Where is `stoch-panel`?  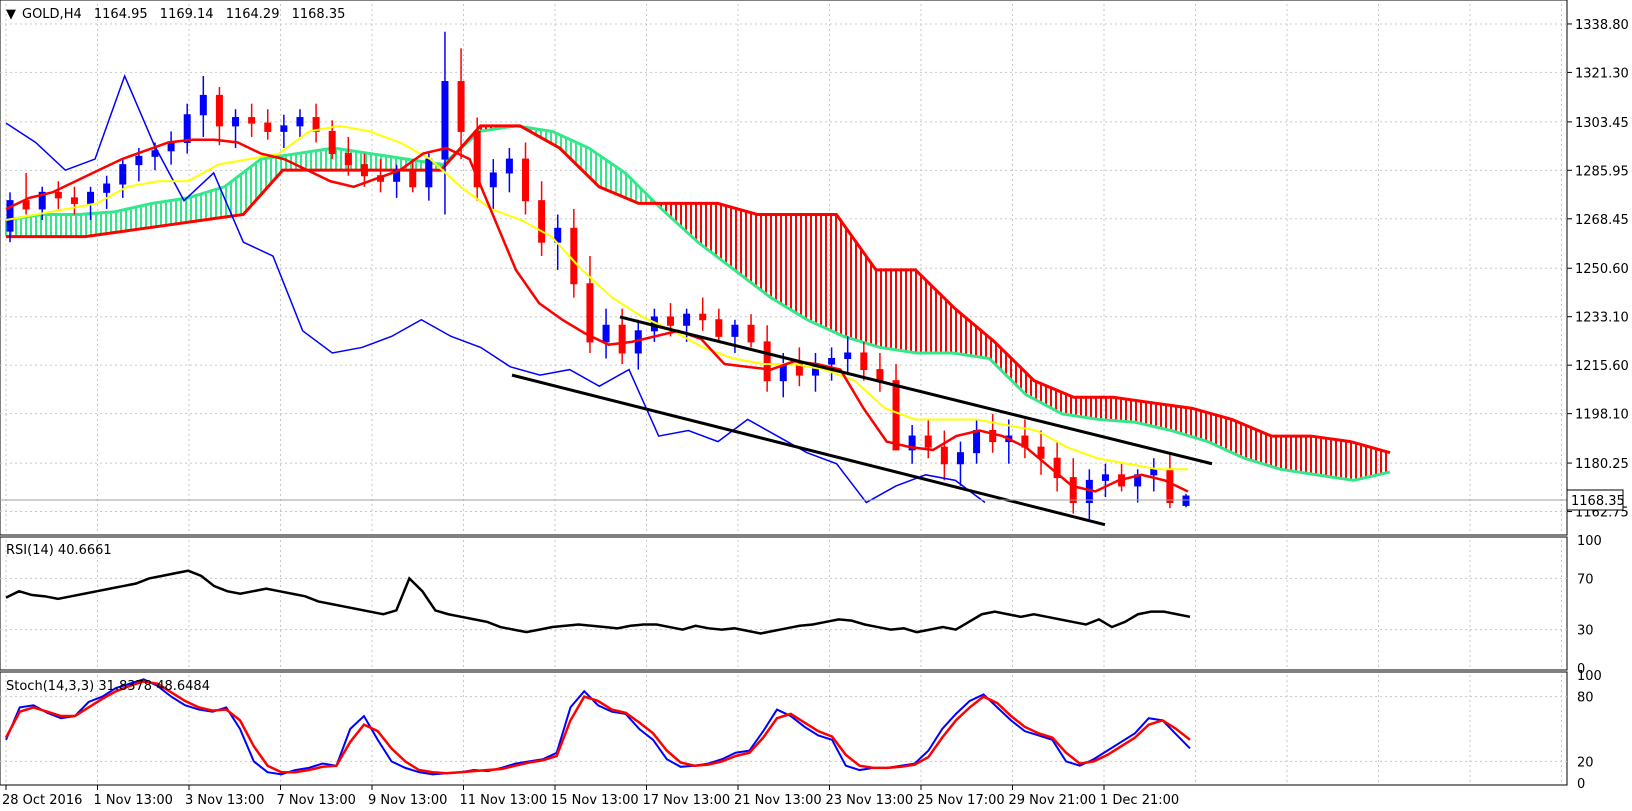 stoch-panel is located at coordinates (784, 728).